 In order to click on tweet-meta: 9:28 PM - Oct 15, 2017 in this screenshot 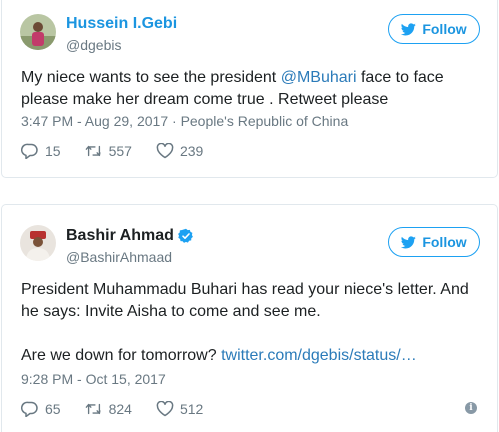, I will do `click(93, 379)`.